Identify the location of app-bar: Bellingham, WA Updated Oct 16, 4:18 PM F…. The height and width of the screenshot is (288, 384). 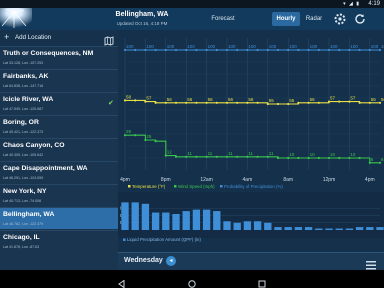
(192, 19).